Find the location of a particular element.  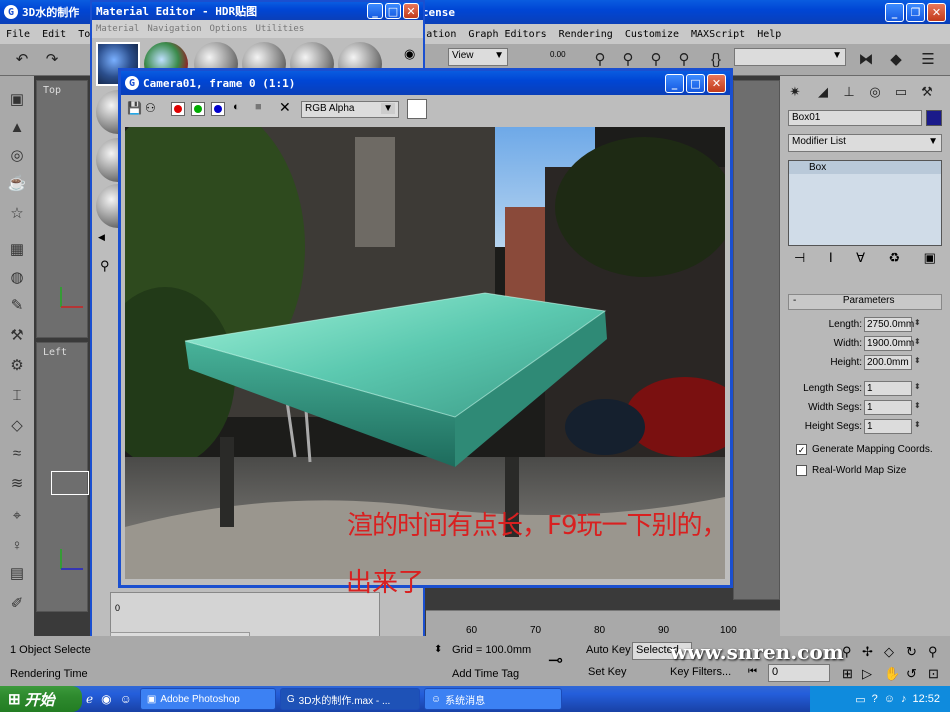

param-length-segs-value: 1 is located at coordinates (888, 388).